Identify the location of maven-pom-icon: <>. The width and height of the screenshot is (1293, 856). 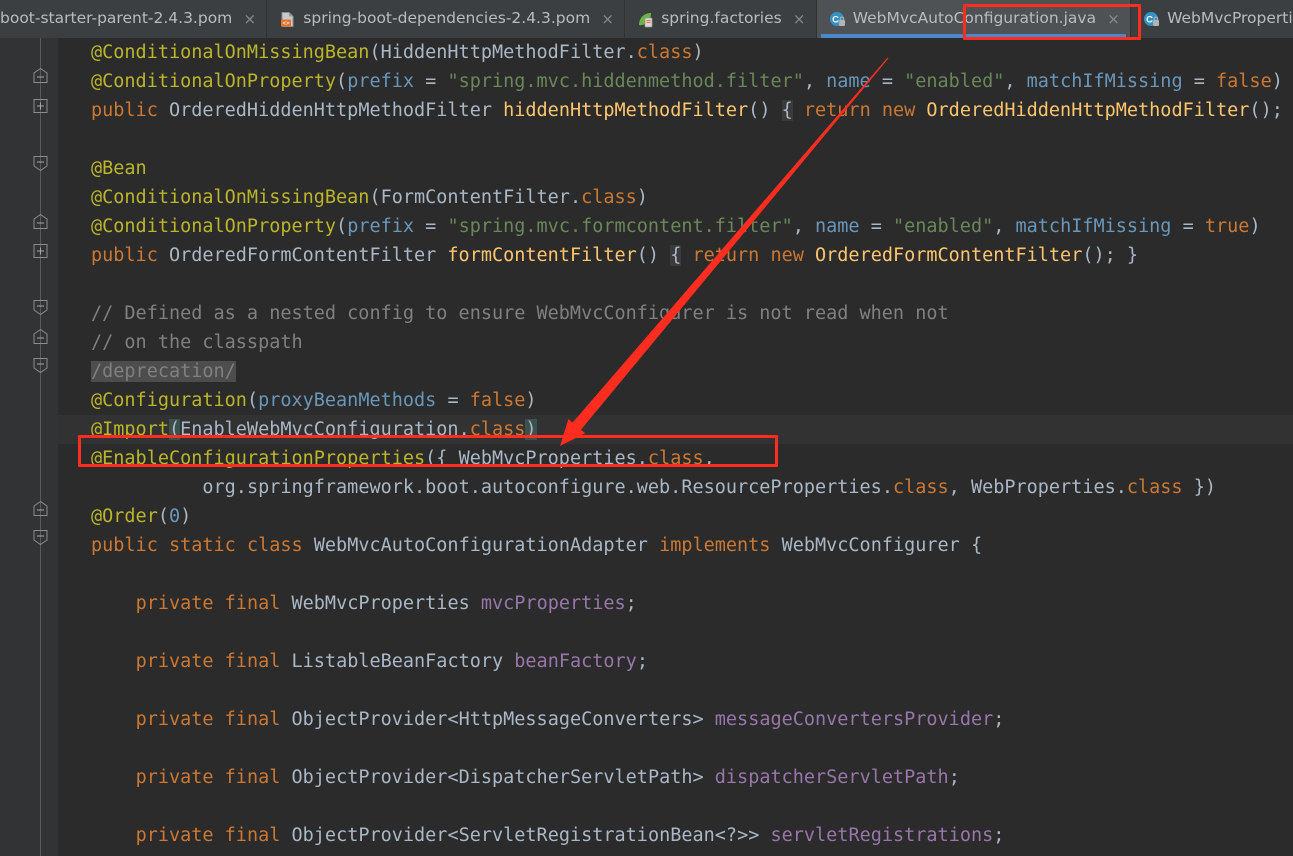
(287, 19).